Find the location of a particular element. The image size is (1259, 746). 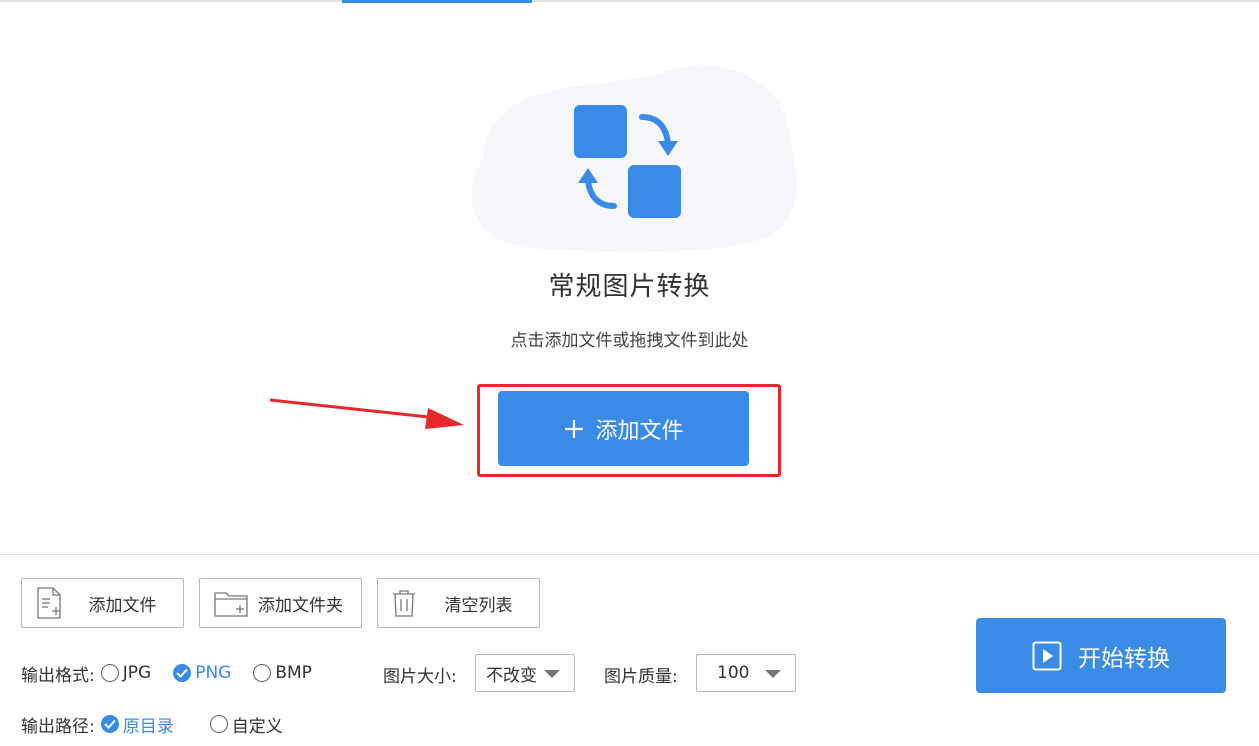

image-quality-select: 100 is located at coordinates (746, 673).